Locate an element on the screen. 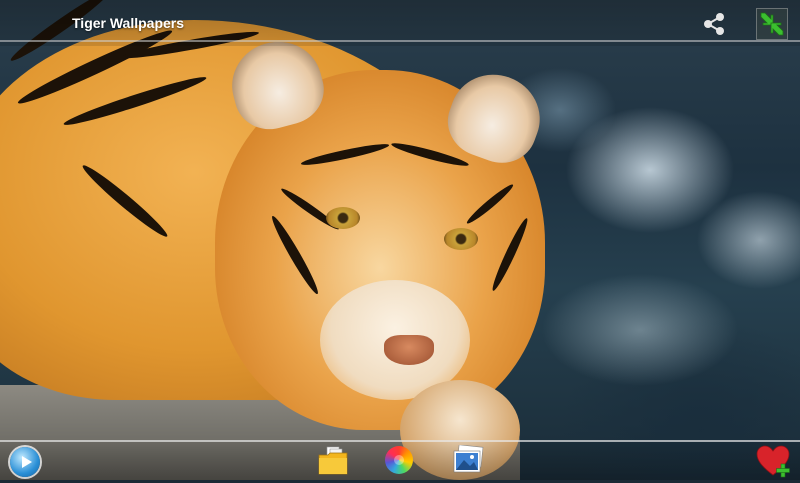  tiger-eye-left is located at coordinates (343, 218).